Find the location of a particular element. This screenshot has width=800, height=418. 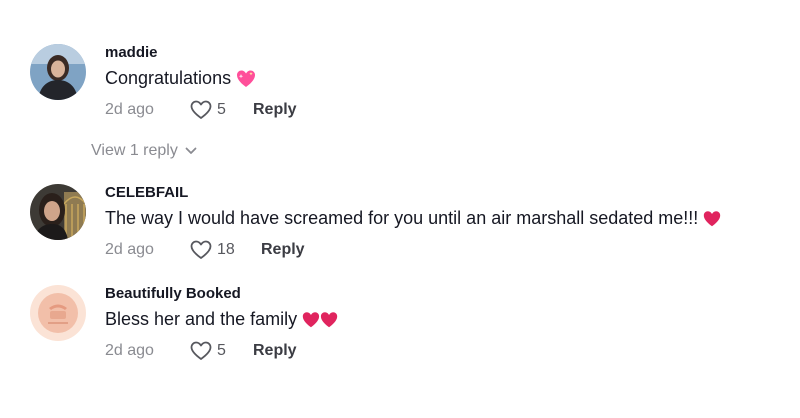

comment-text-content: Bless her and the family is located at coordinates (201, 319).